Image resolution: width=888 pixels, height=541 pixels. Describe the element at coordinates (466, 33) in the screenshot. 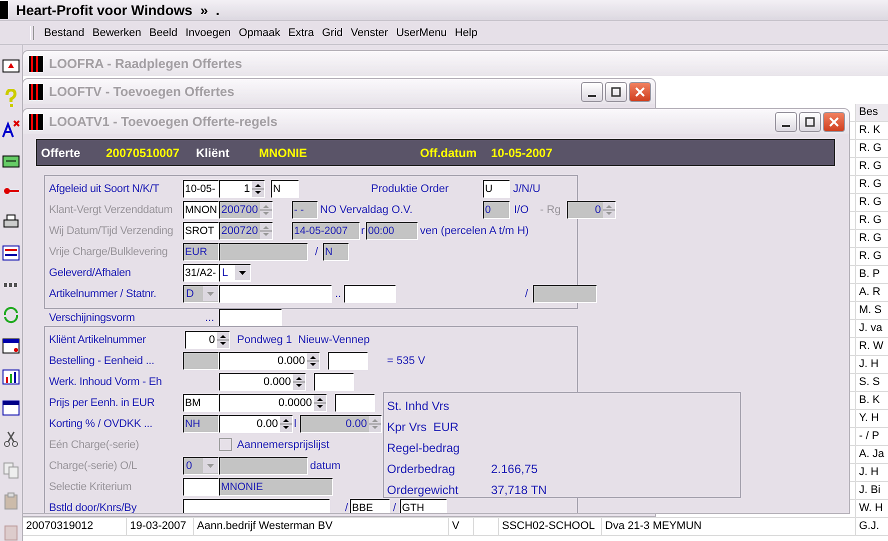

I see `menu-item: Help` at that location.